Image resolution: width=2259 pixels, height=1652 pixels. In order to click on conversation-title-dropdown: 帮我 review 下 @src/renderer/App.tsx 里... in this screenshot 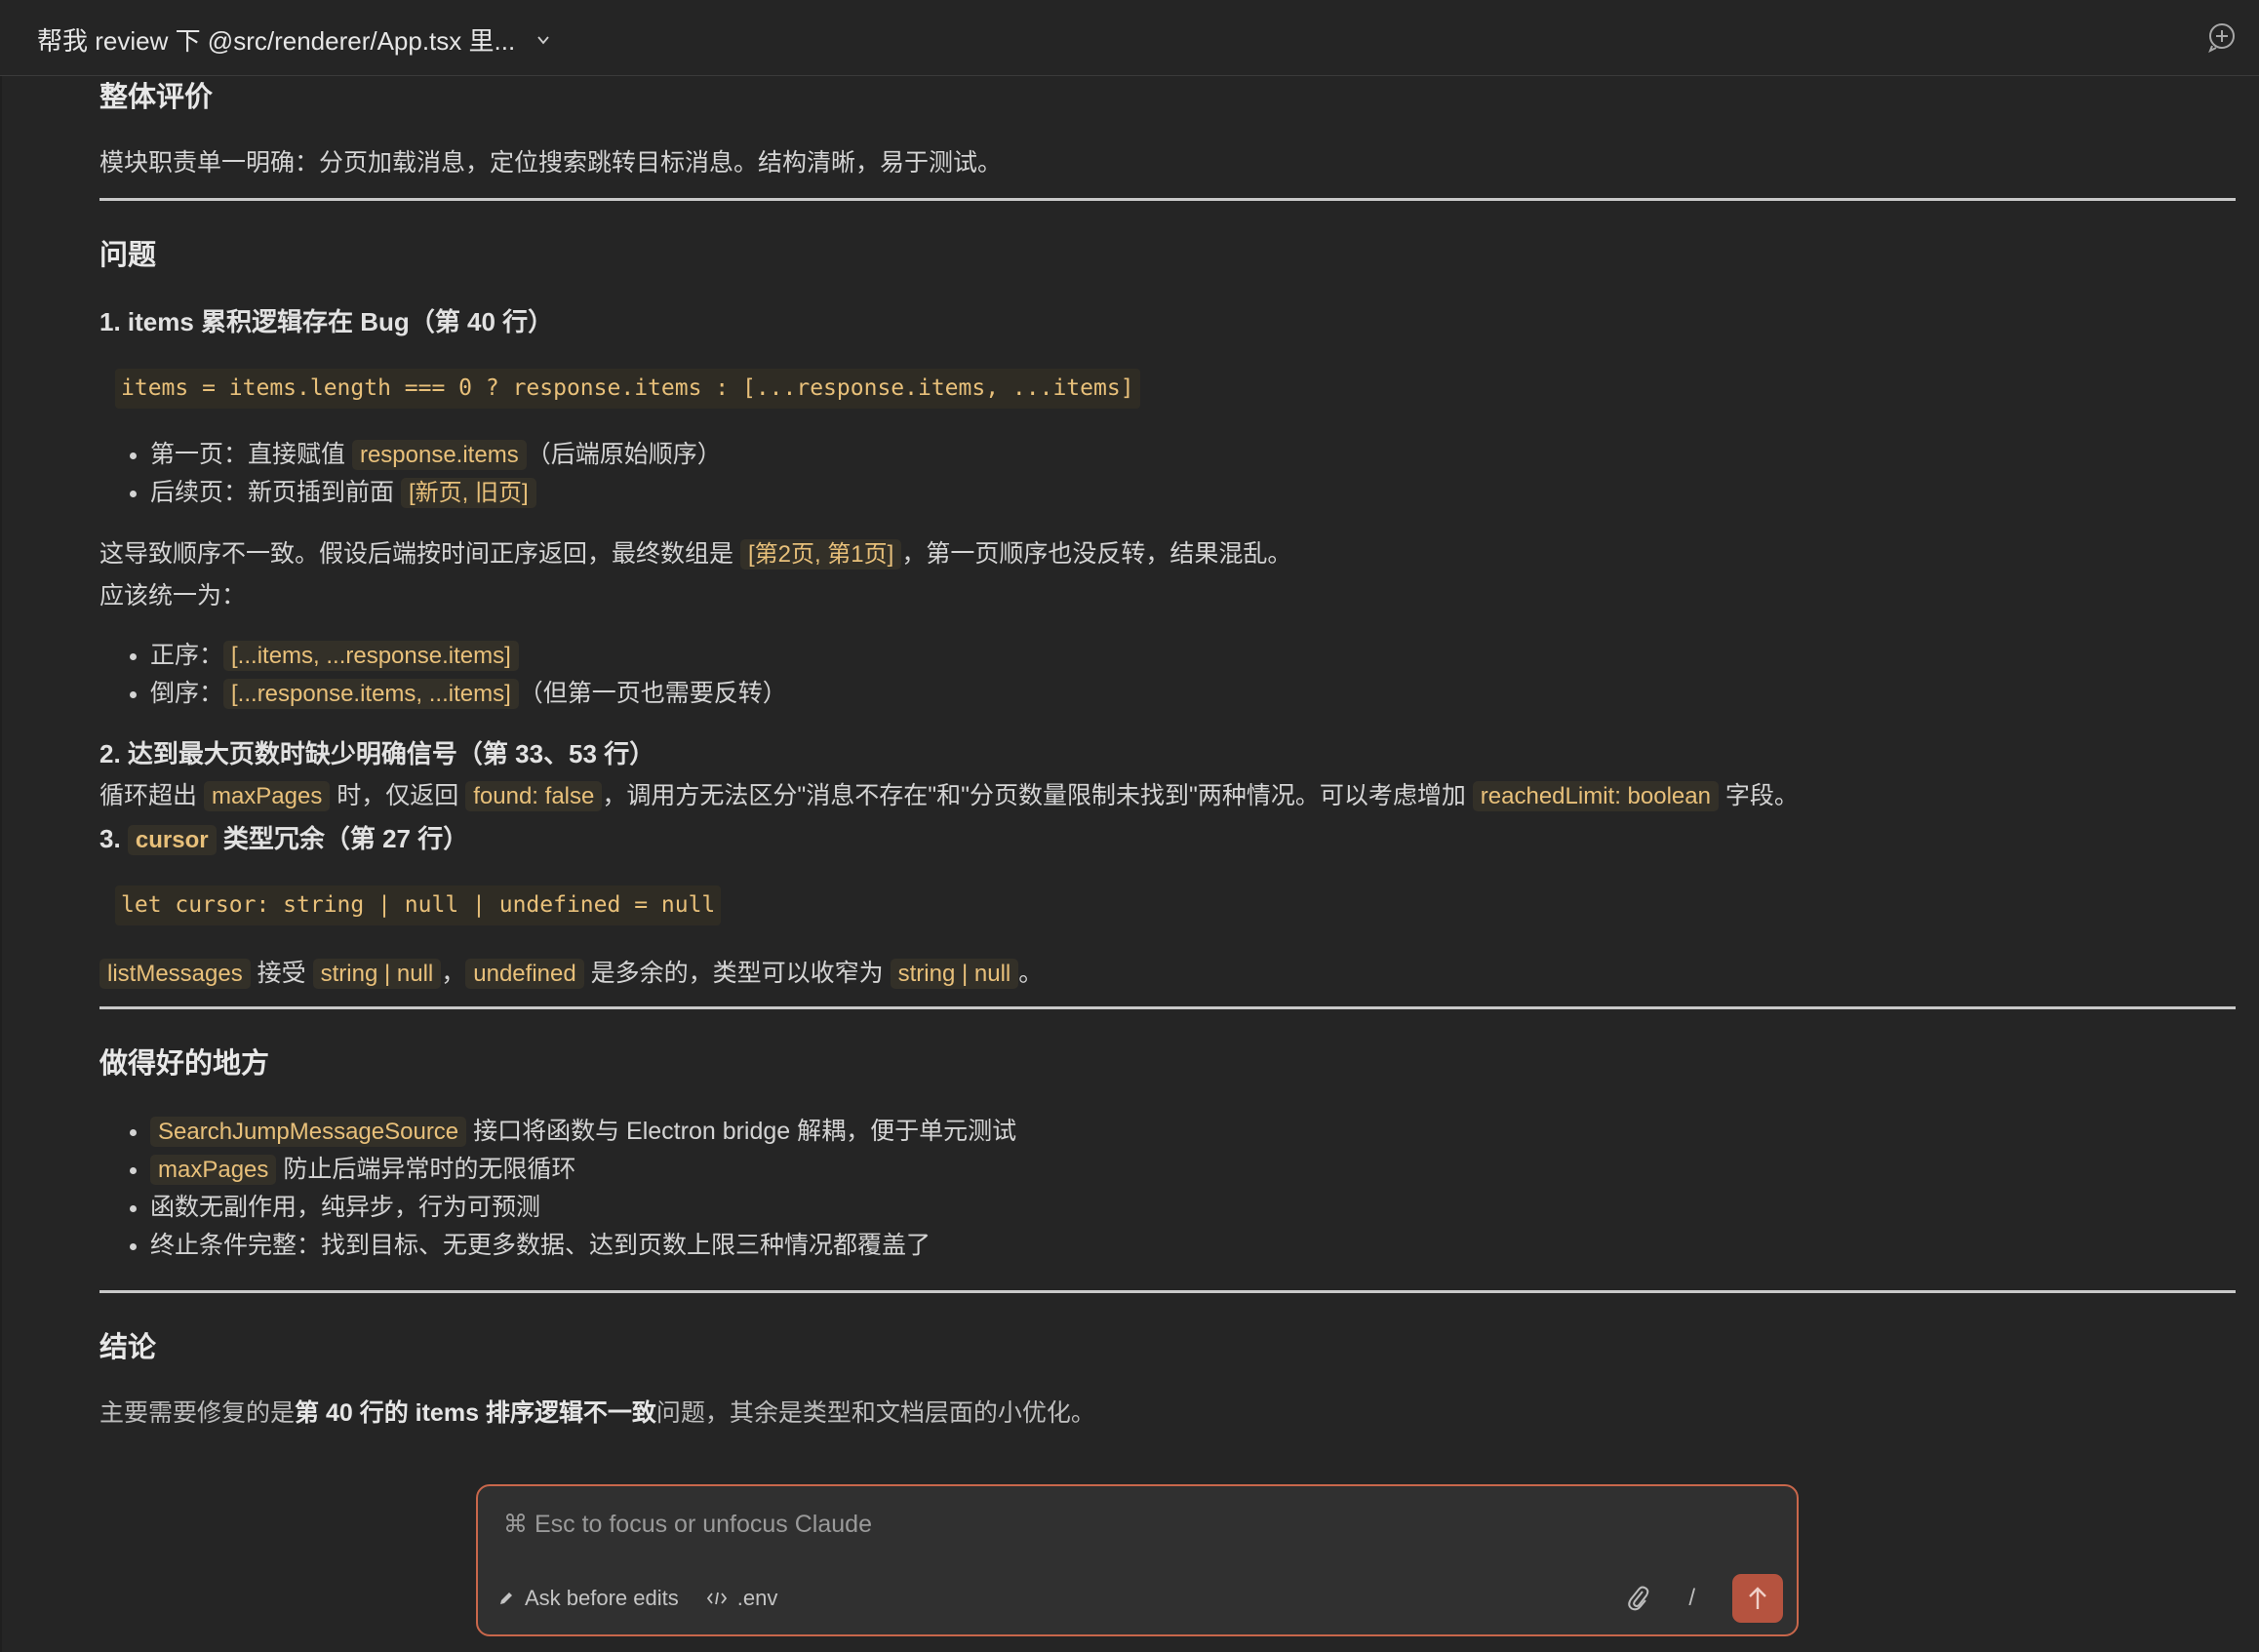, I will do `click(293, 39)`.